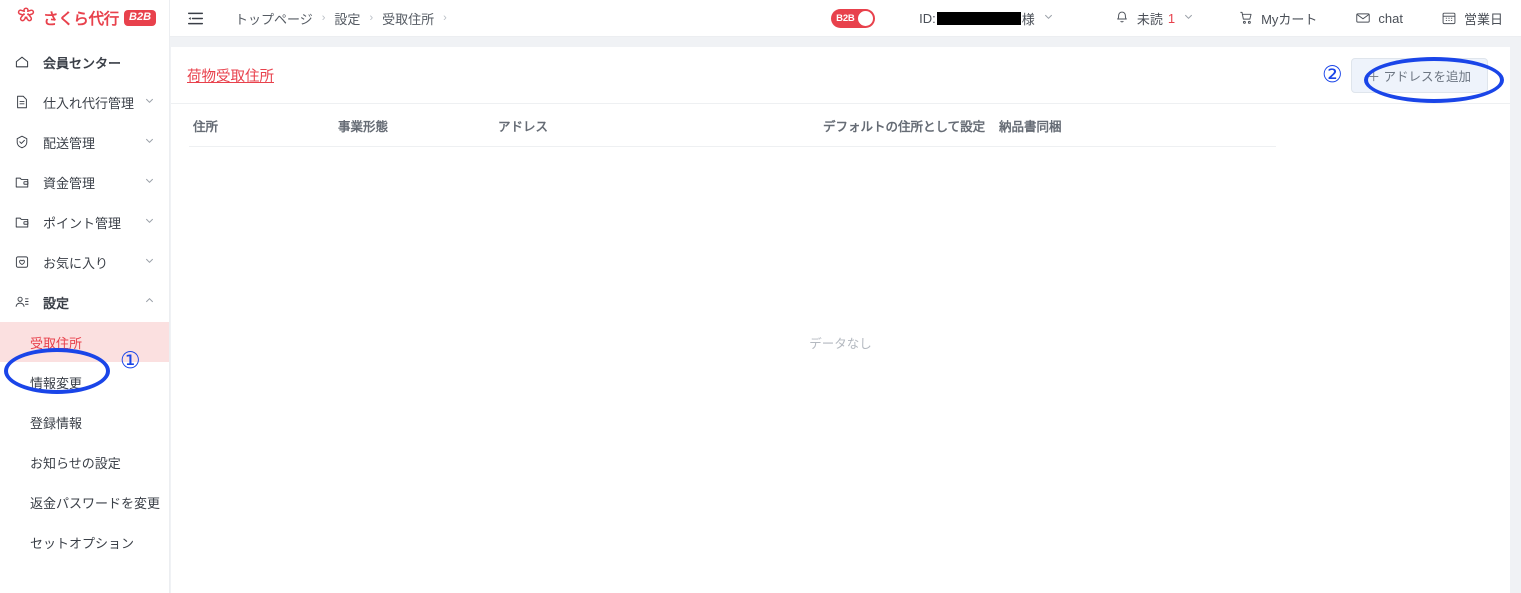 This screenshot has width=1521, height=593. What do you see at coordinates (69, 183) in the screenshot?
I see `sidebar-item-label: 資金管理` at bounding box center [69, 183].